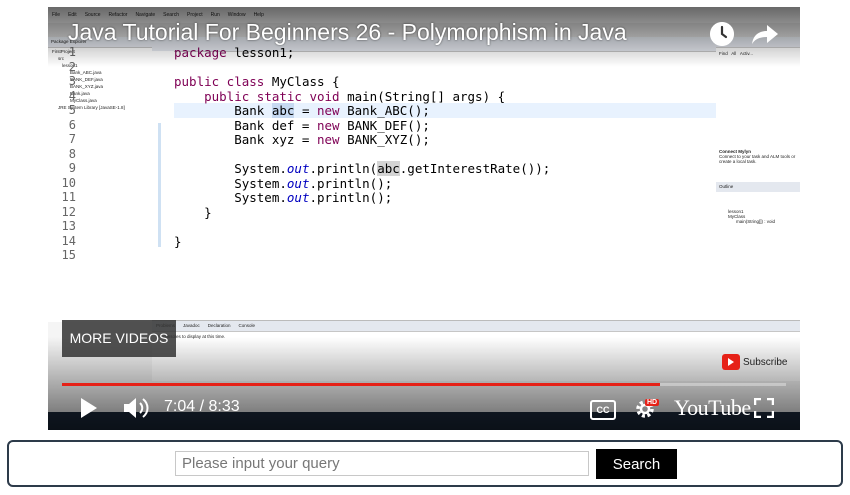 Image resolution: width=850 pixels, height=495 pixels. Describe the element at coordinates (72, 168) in the screenshot. I see `line-number: 9` at that location.